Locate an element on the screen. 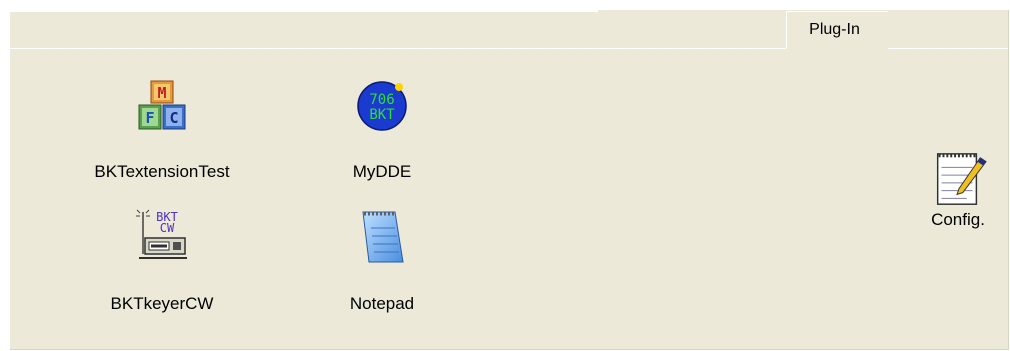  706-bkt-badge-icon: 706 BKT is located at coordinates (382, 106).